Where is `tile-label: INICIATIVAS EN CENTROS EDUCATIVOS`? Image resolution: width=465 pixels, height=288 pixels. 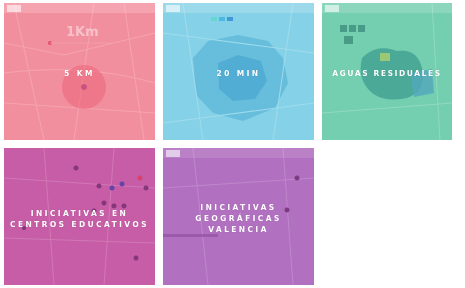
tile-label: INICIATIVAS EN CENTROS EDUCATIVOS is located at coordinates (79, 219).